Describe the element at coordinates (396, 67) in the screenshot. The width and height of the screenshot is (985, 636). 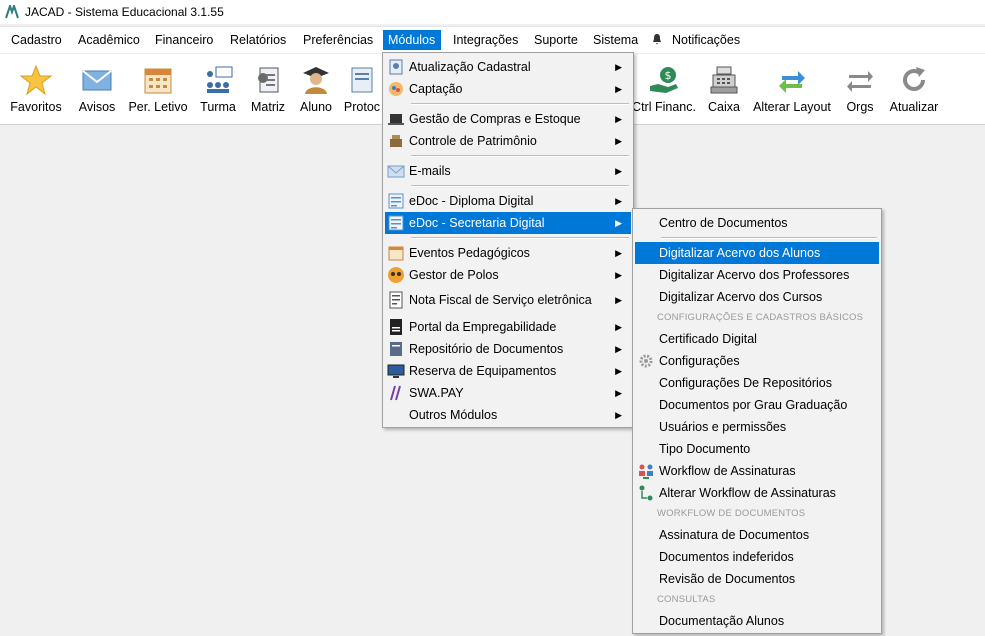
I see `cadastral-icon` at that location.